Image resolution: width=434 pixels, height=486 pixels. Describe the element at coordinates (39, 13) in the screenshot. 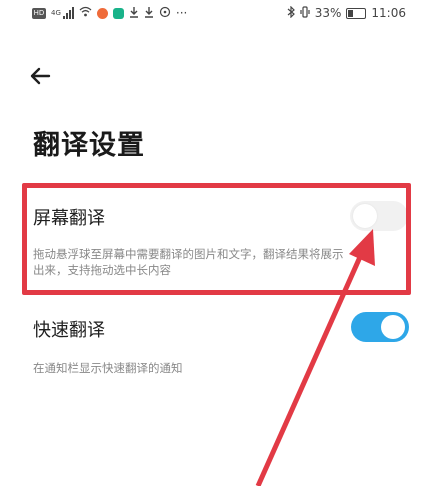

I see `hd-badge: HD` at that location.